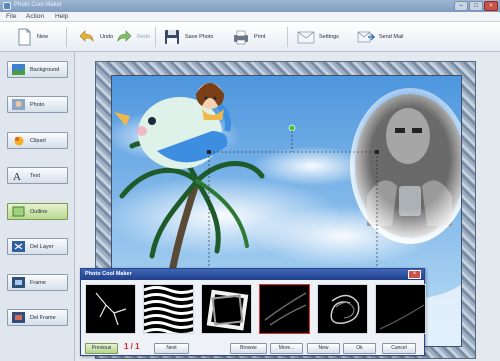  Describe the element at coordinates (19, 141) in the screenshot. I see `clipart-icon` at that location.